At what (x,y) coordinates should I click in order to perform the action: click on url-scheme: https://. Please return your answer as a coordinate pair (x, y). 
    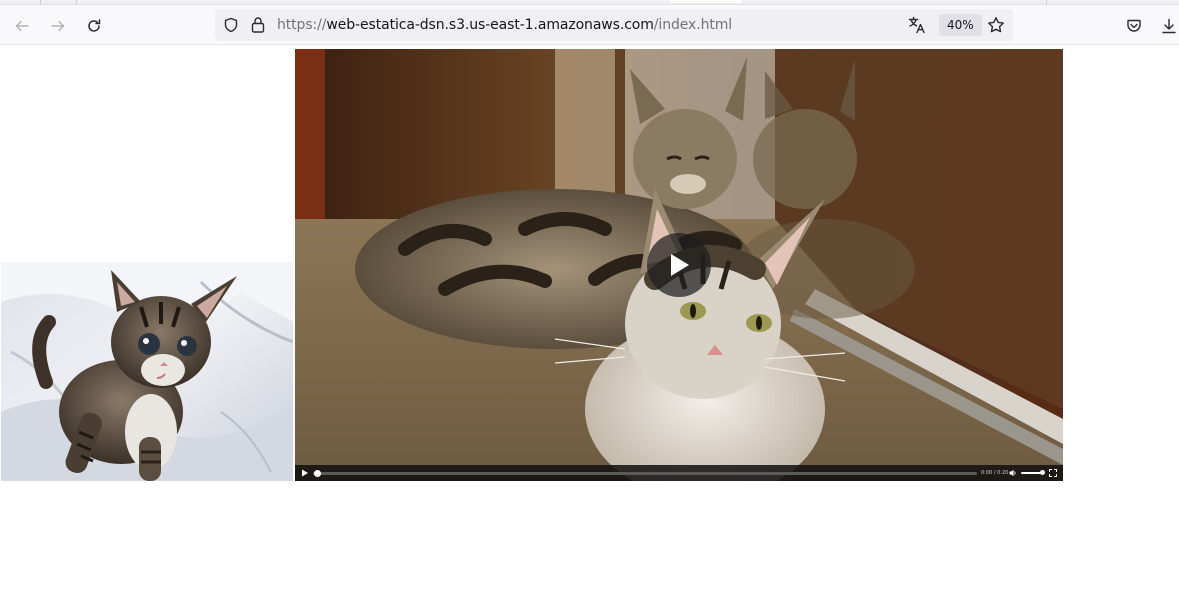
    Looking at the image, I should click on (302, 25).